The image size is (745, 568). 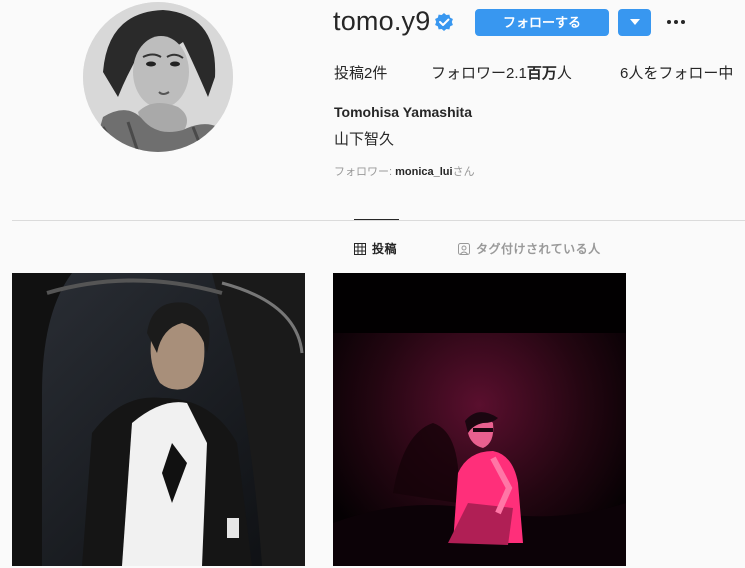 I want to click on more-options-icon, so click(x=676, y=22).